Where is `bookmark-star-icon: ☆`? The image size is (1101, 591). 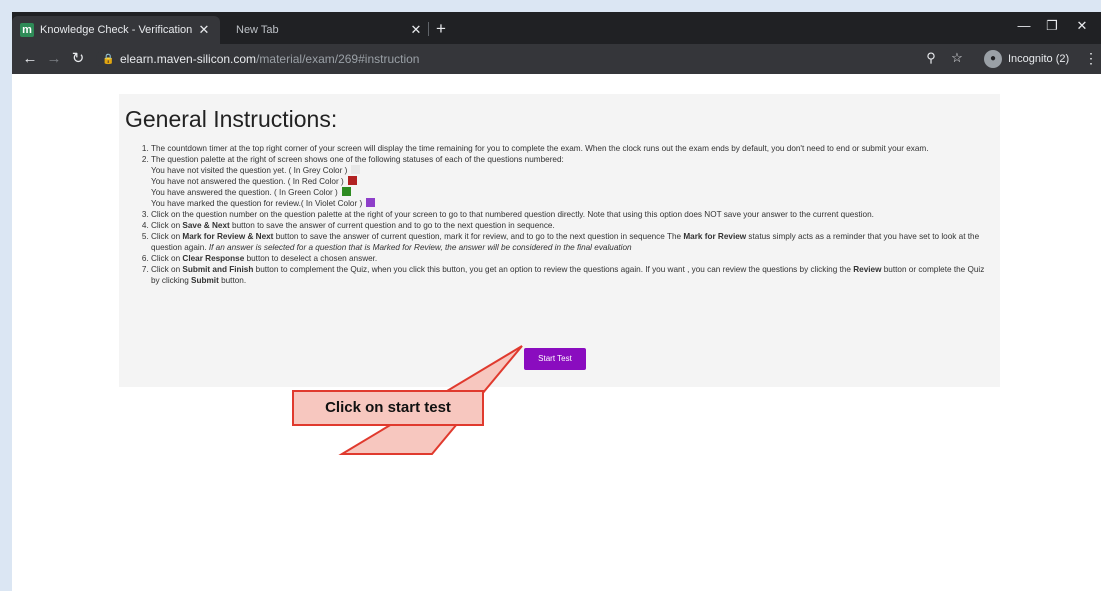 bookmark-star-icon: ☆ is located at coordinates (957, 58).